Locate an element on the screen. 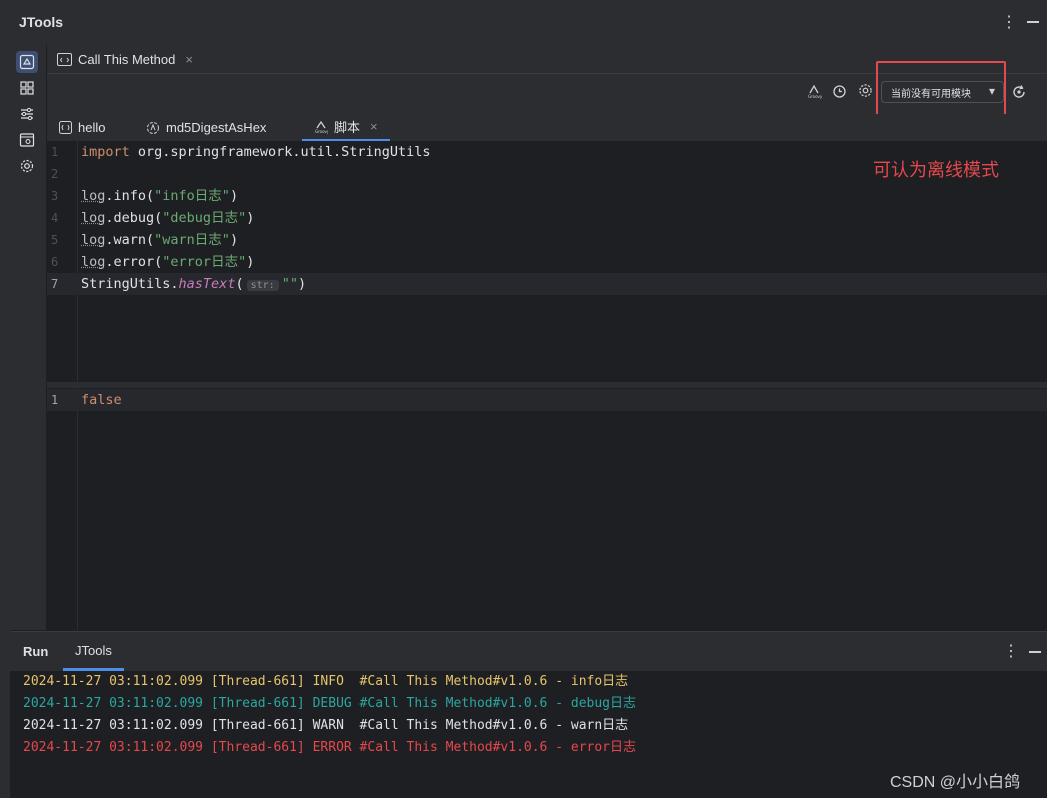  string-literal: "warn日志" is located at coordinates (192, 240).